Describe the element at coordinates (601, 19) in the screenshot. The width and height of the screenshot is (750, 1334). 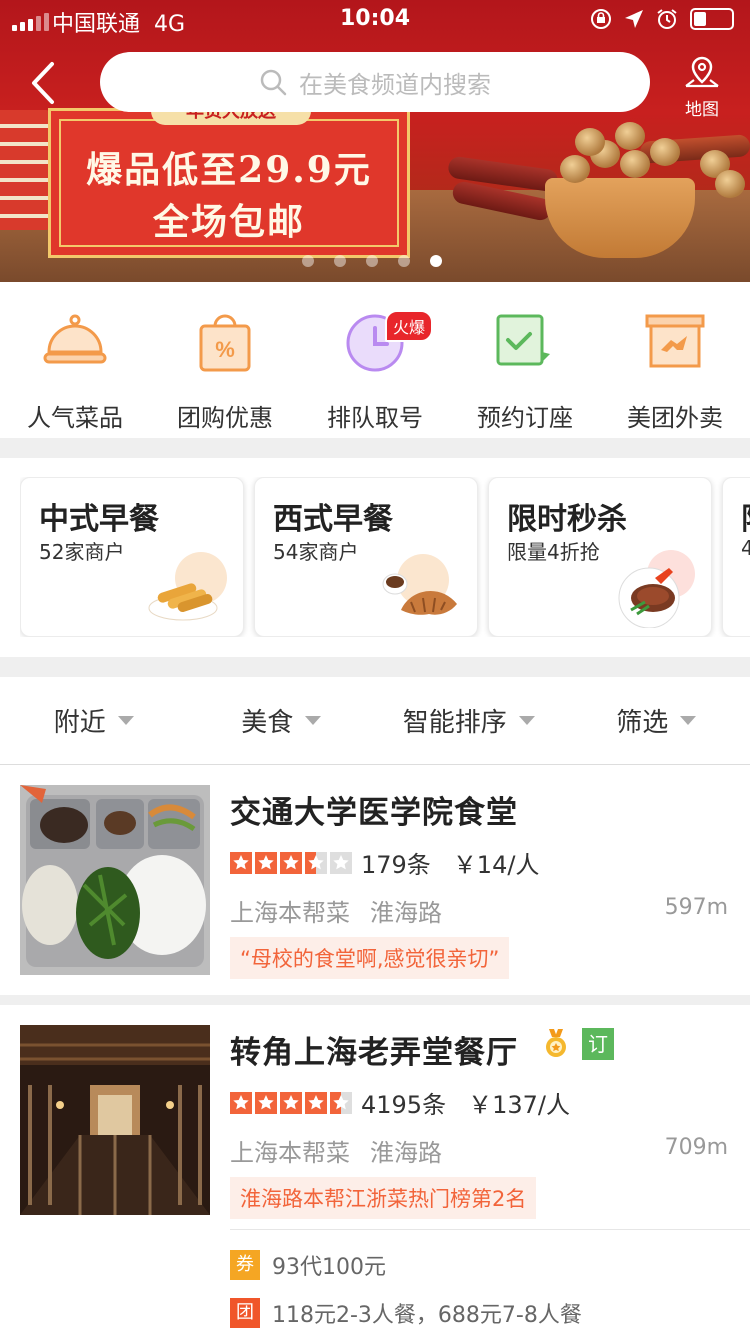
I see `rotation-lock-icon` at that location.